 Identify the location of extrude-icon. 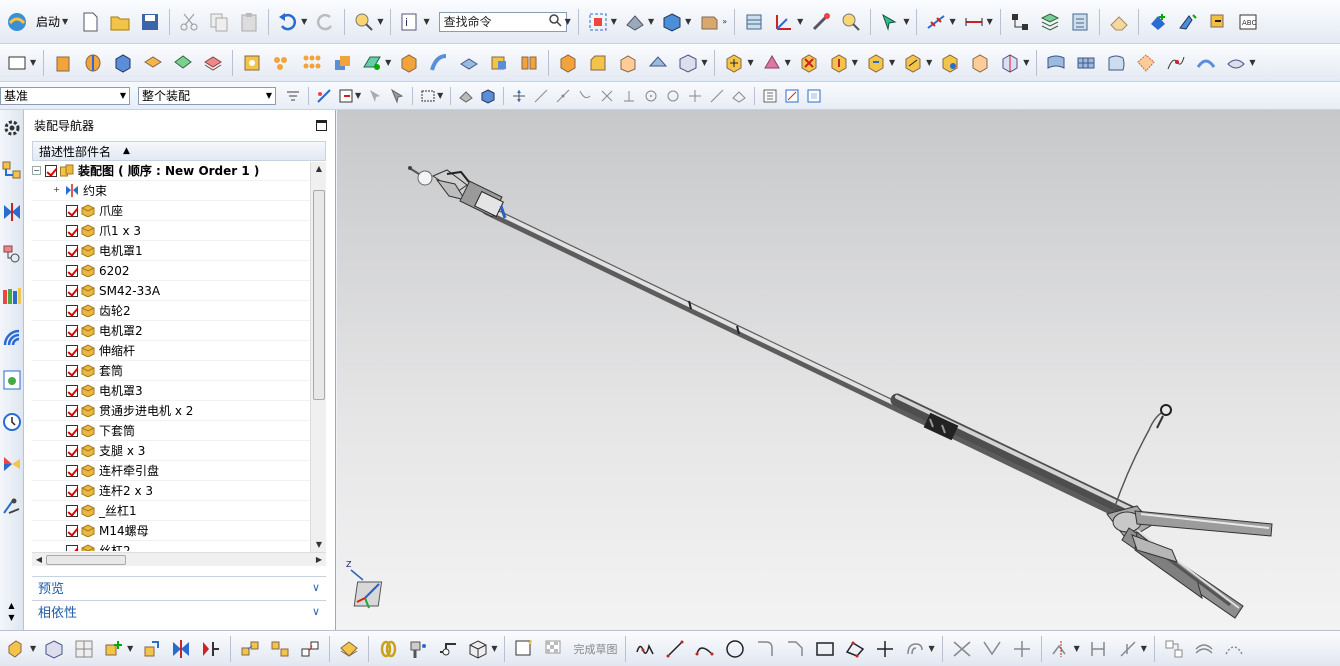
(63, 63).